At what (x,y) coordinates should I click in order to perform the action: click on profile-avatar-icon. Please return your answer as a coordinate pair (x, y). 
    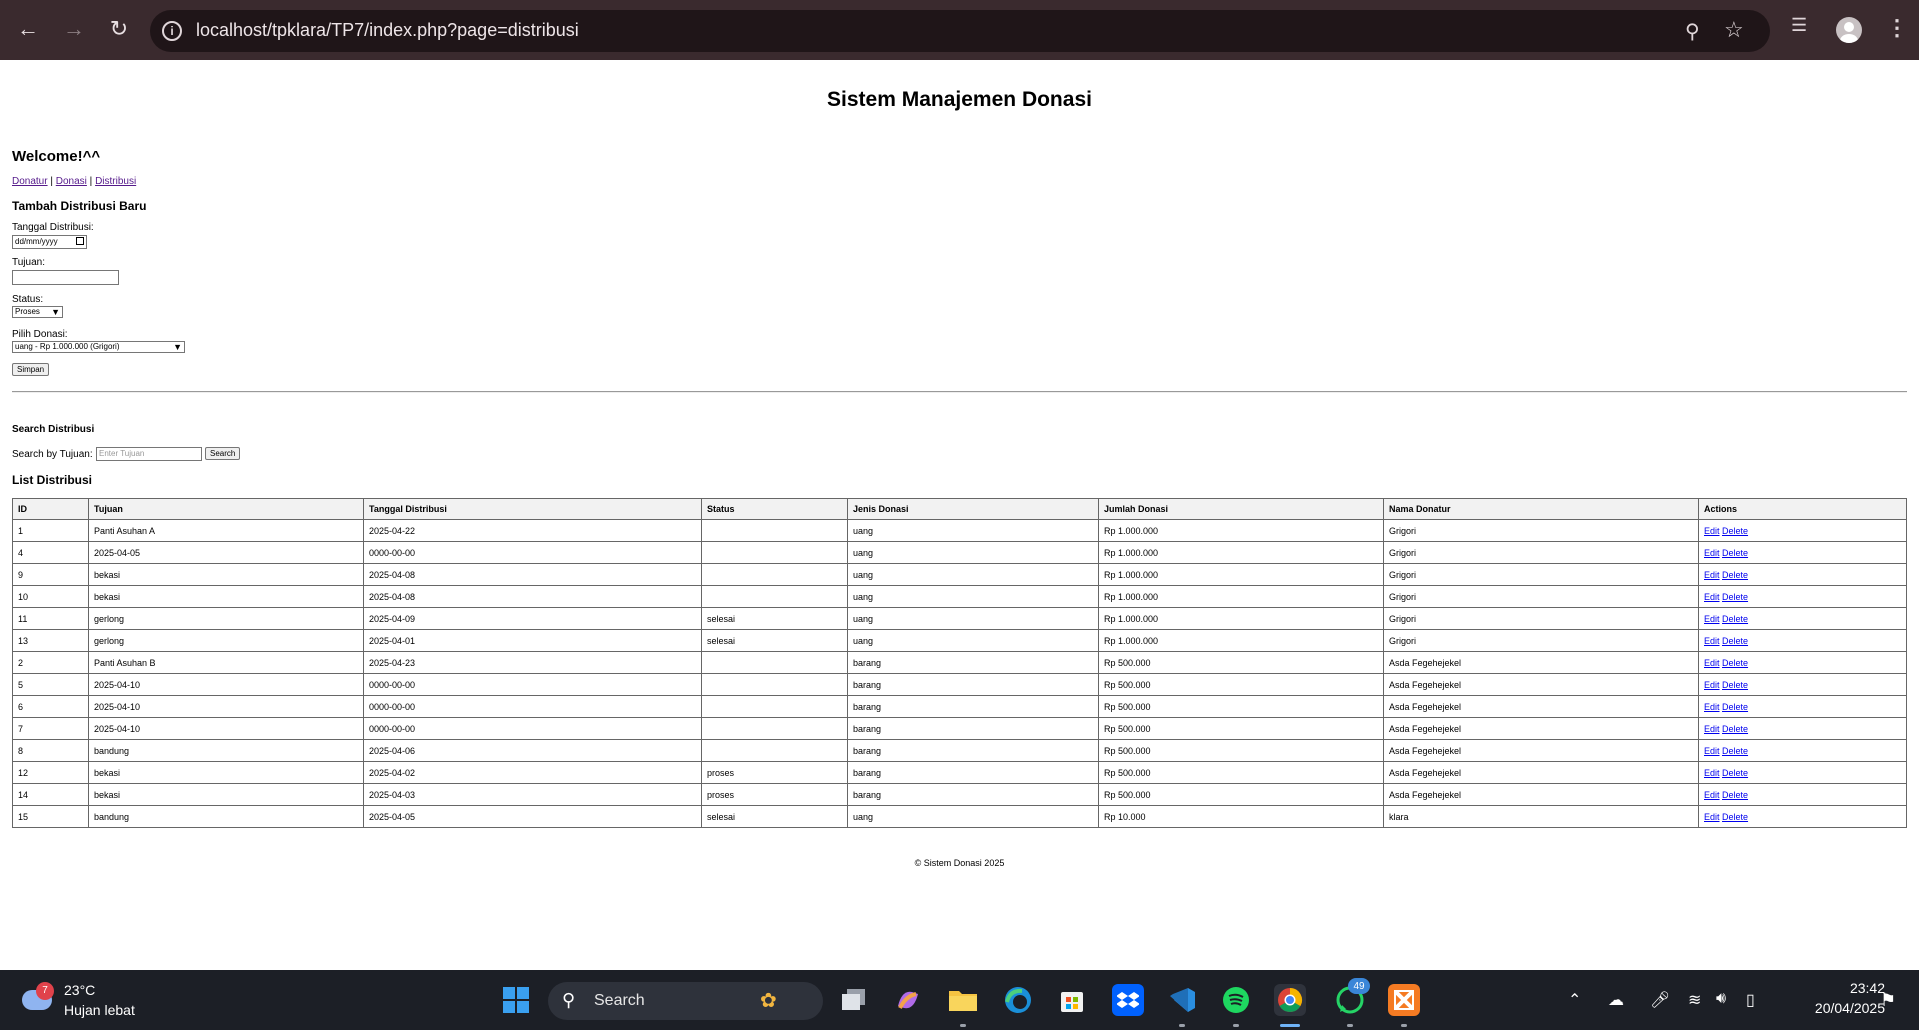
    Looking at the image, I should click on (1849, 30).